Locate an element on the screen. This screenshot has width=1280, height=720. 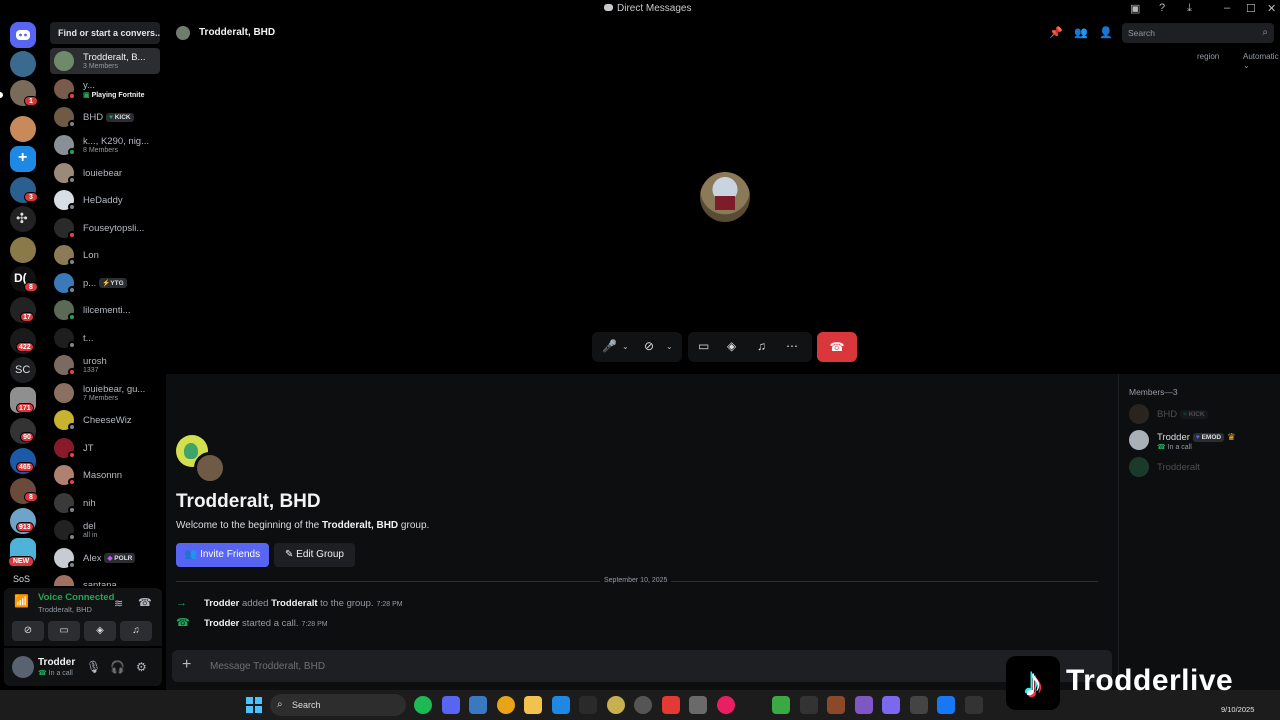
server-initials: SoS is located at coordinates (21, 579).